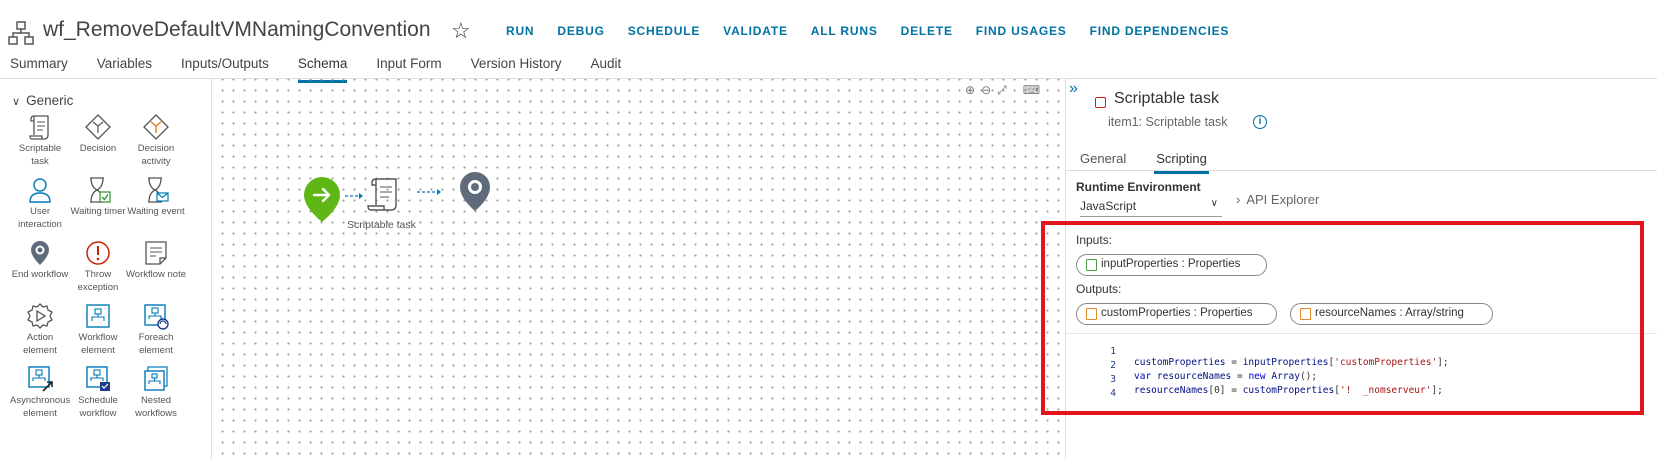 The image size is (1657, 459). Describe the element at coordinates (1151, 207) in the screenshot. I see `runtime-environment-select: JavaScript ∨` at that location.